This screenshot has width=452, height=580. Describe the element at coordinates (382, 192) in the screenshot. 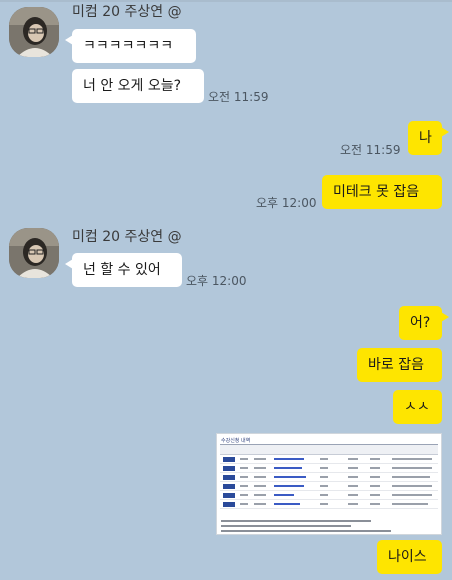

I see `message-bubble: 미테크 못 잡음` at that location.